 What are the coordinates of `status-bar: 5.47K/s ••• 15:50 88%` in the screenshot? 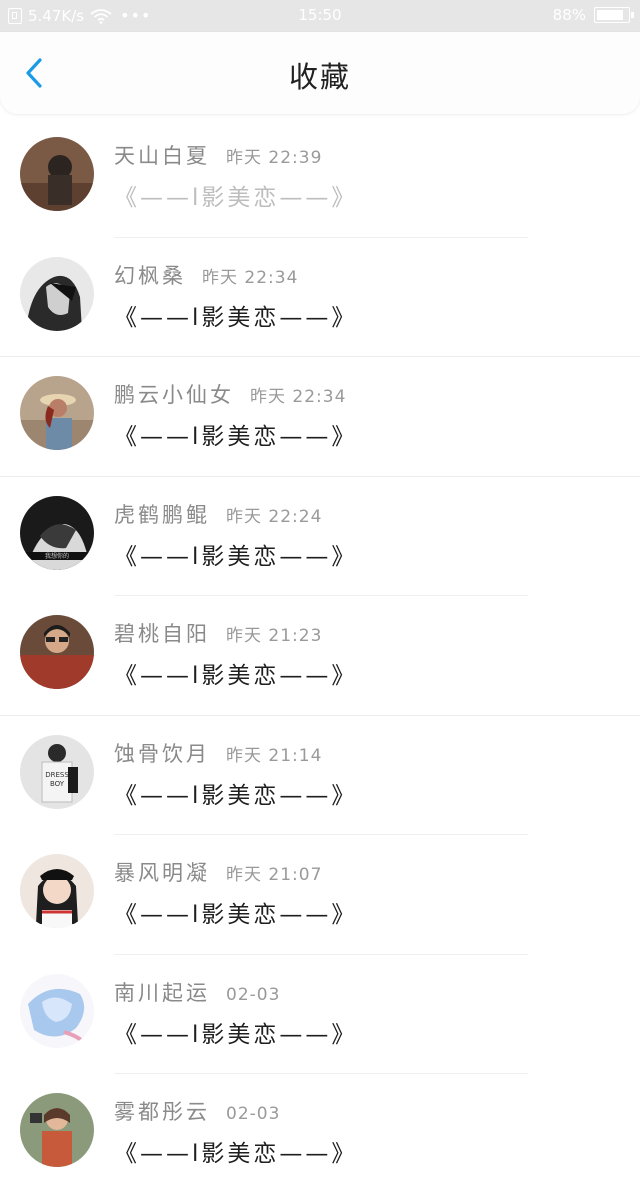 It's located at (320, 16).